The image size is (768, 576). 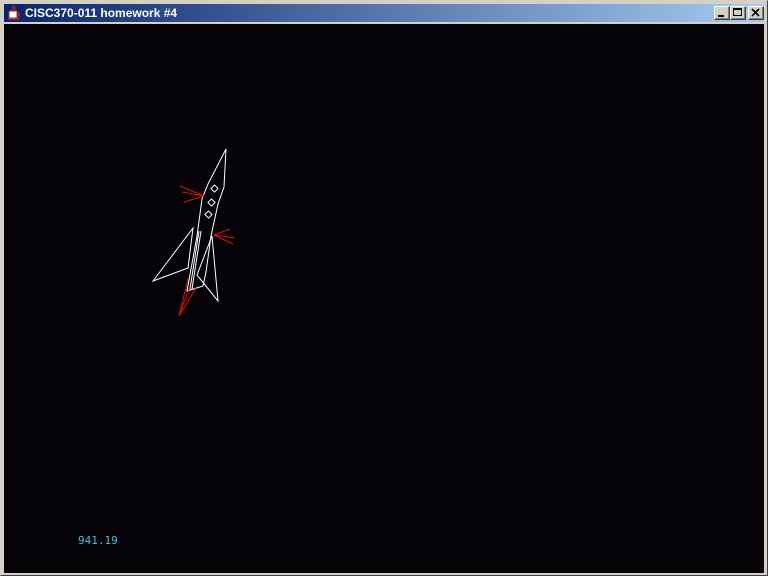 I want to click on left-thruster-flame, so click(x=192, y=194).